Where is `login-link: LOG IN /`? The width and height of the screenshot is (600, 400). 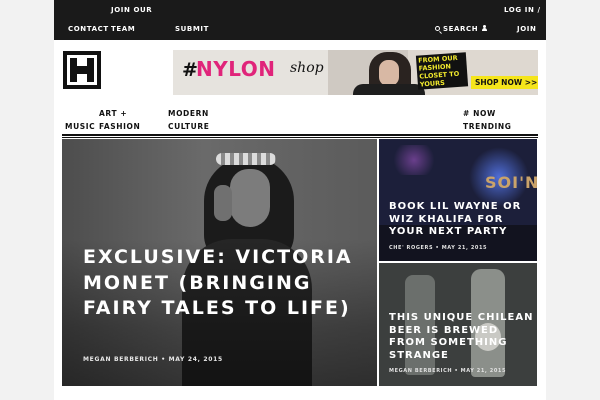 login-link: LOG IN / is located at coordinates (522, 10).